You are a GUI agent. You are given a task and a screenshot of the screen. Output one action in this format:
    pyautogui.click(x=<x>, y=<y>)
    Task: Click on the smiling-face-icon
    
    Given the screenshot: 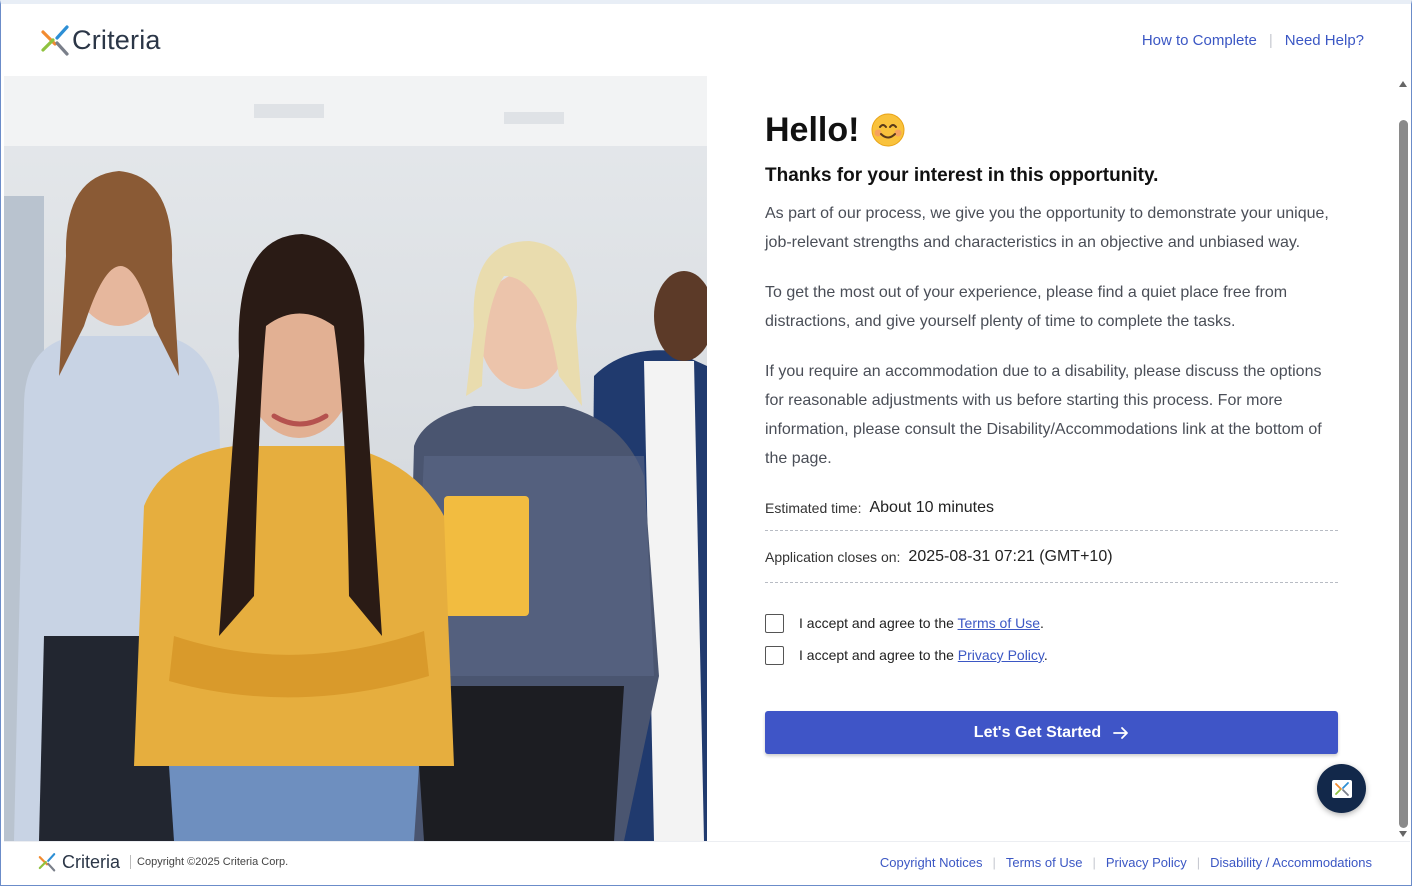 What is the action you would take?
    pyautogui.click(x=888, y=130)
    